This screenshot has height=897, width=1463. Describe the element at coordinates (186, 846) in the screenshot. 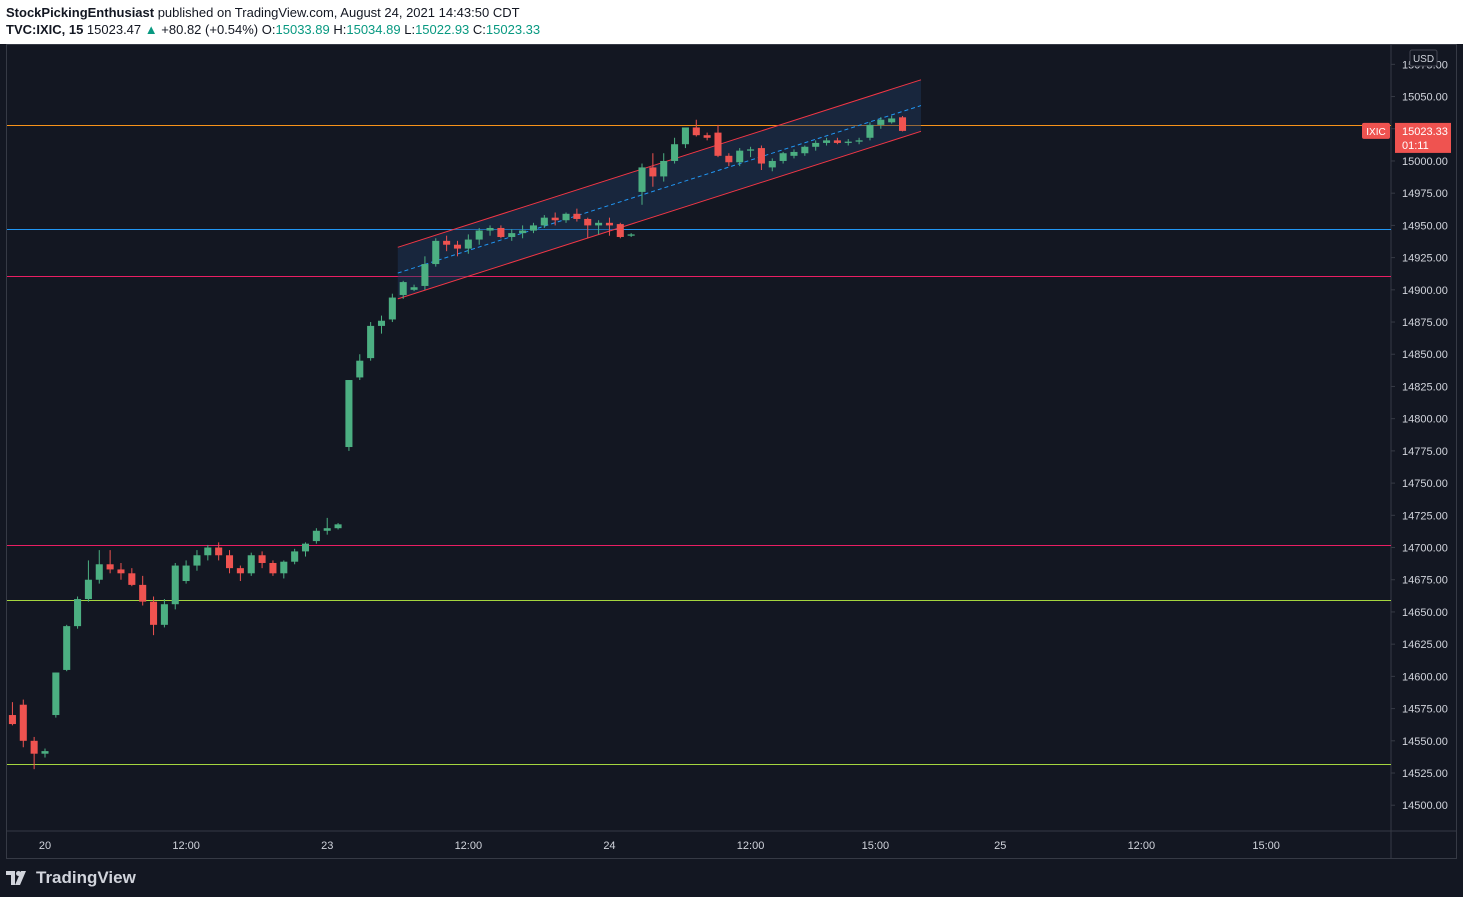

I see `time-tick-label: 12:00` at that location.